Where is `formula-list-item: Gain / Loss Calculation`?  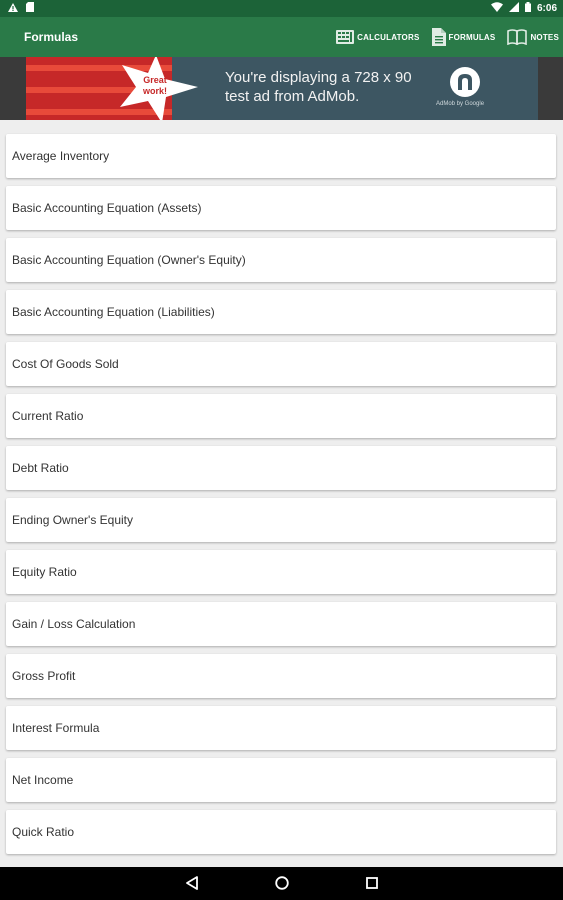
formula-list-item: Gain / Loss Calculation is located at coordinates (281, 624).